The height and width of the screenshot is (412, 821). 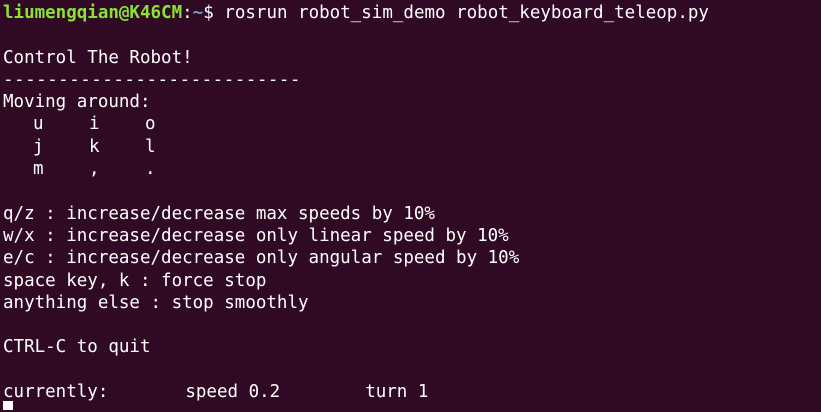 I want to click on key-o: o, so click(x=150, y=124).